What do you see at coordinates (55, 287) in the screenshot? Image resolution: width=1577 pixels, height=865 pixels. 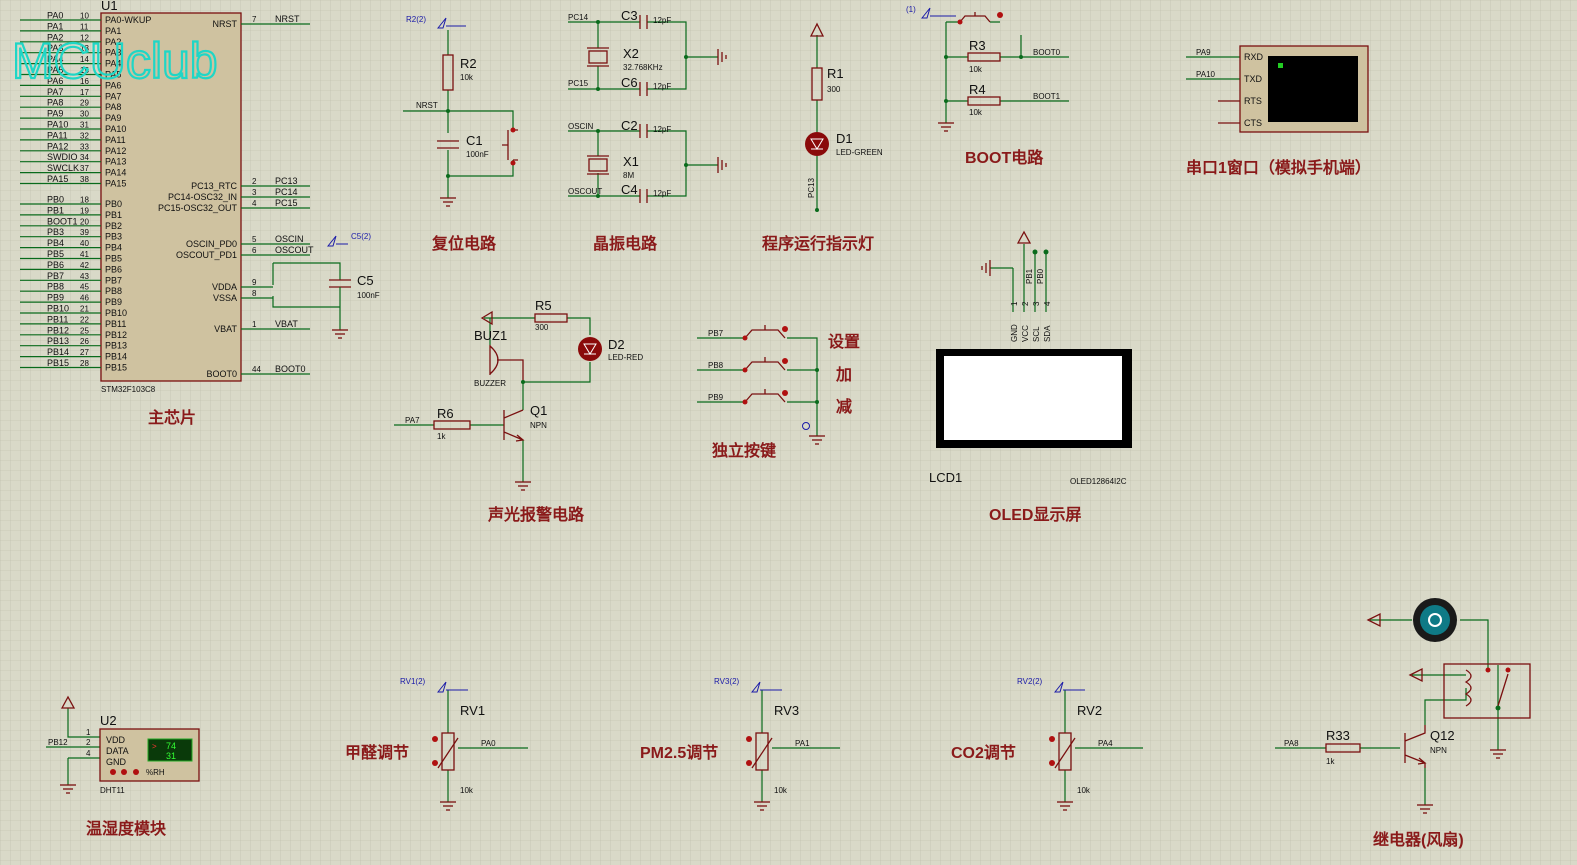 I see `pin-net-label: PB8` at bounding box center [55, 287].